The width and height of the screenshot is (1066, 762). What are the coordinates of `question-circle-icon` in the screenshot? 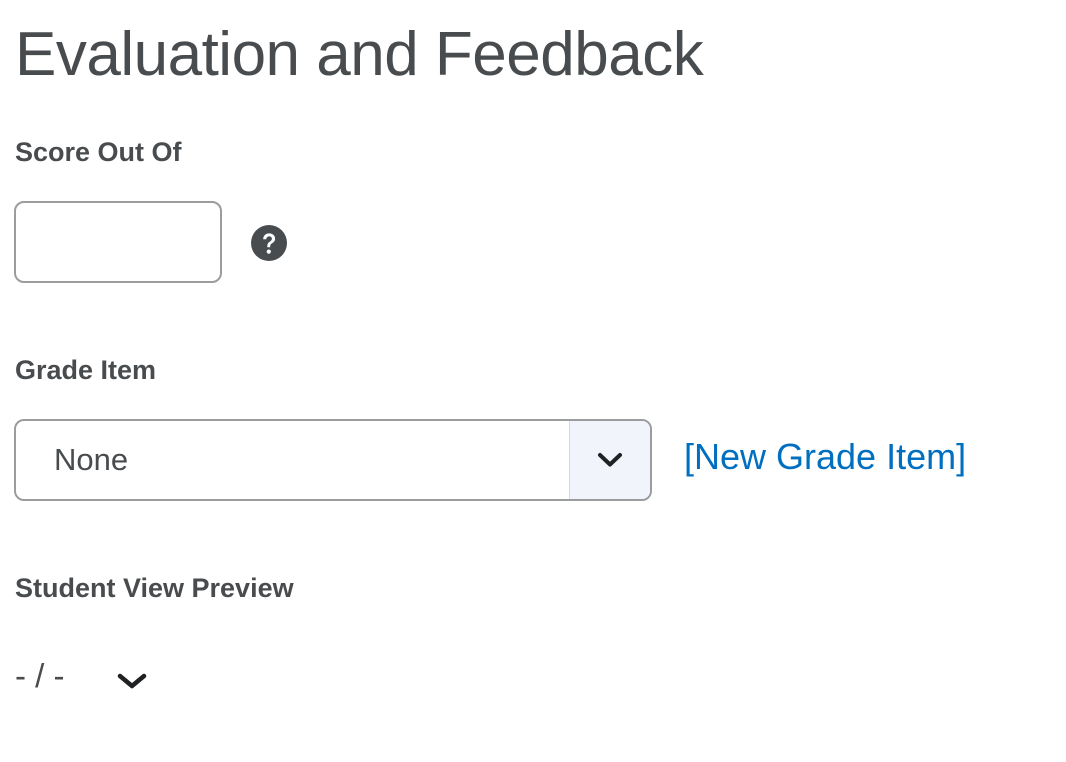 It's located at (269, 243).